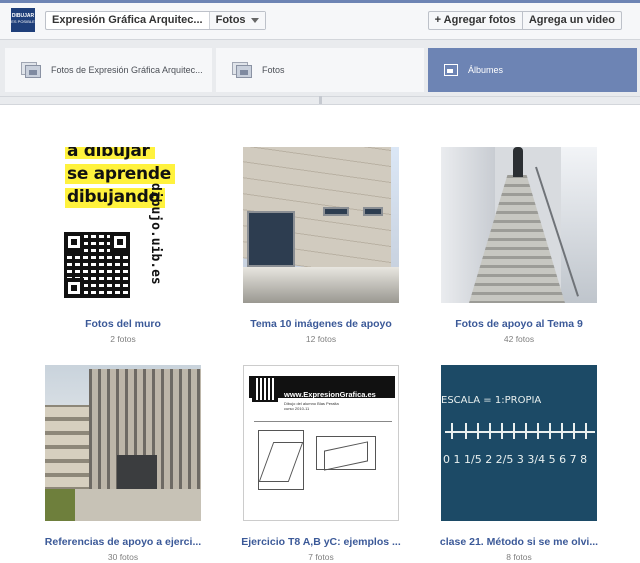  What do you see at coordinates (254, 20) in the screenshot?
I see `caret-down-icon` at bounding box center [254, 20].